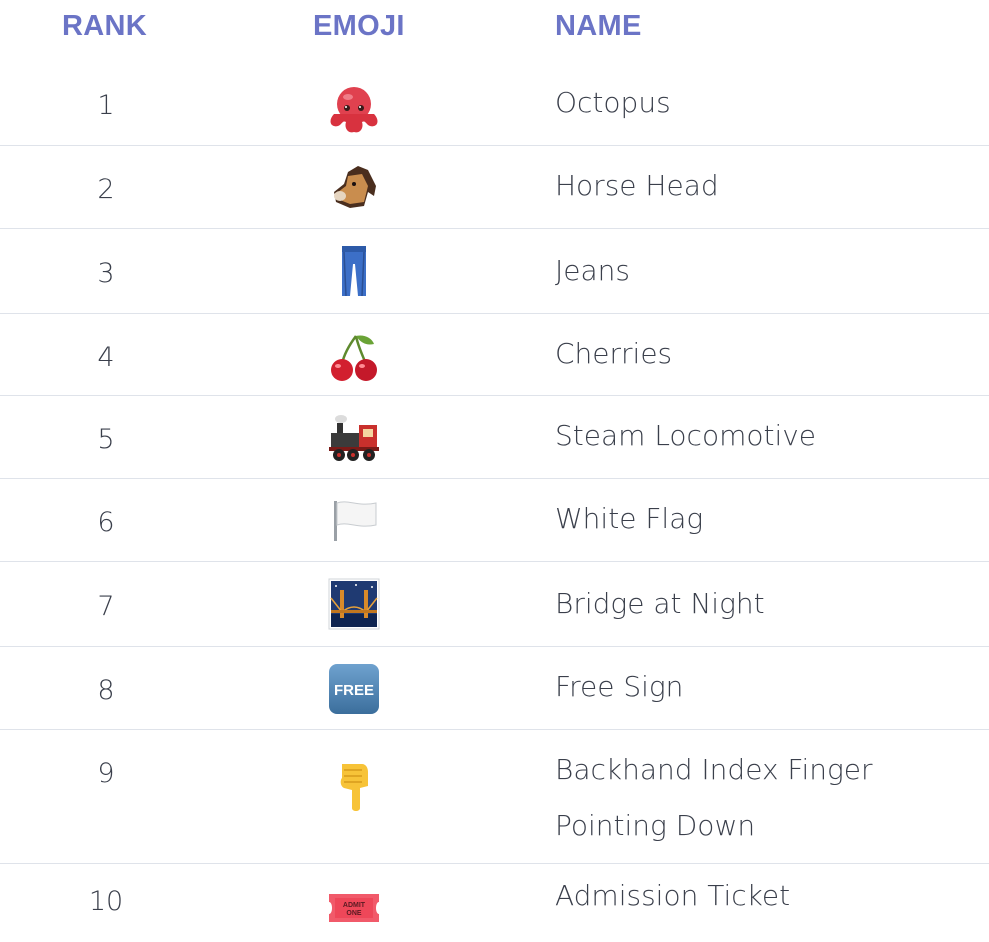 This screenshot has height=942, width=989. What do you see at coordinates (354, 604) in the screenshot?
I see `bridge-at-night-icon` at bounding box center [354, 604].